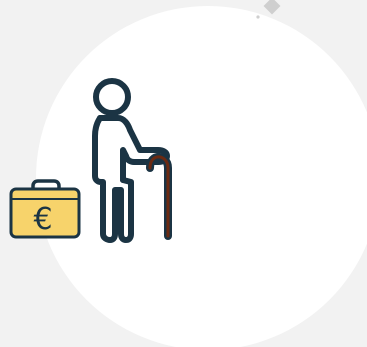  I want to click on euro-symbol: €, so click(42, 219).